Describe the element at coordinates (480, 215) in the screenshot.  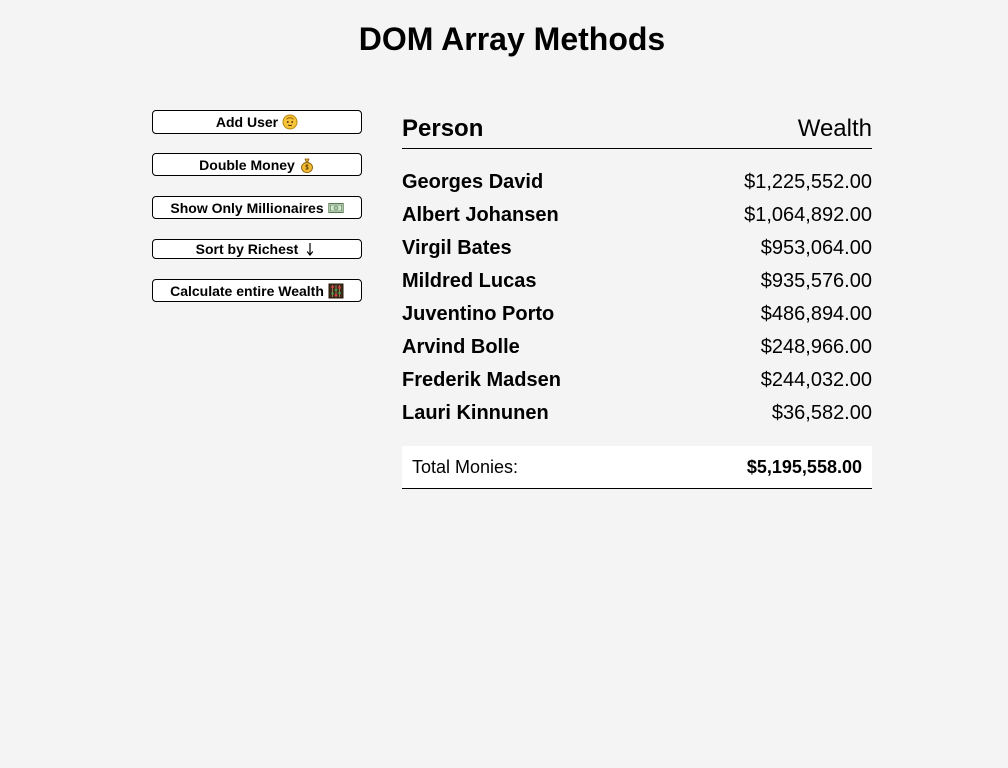
I see `person-name: Albert Johansen` at that location.